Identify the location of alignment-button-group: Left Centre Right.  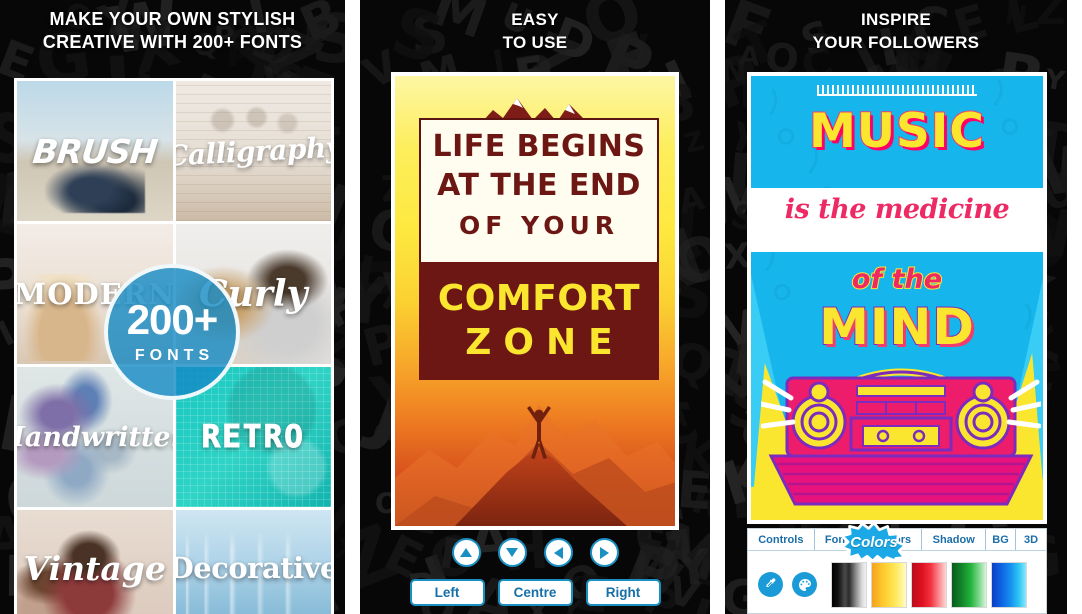
(535, 592).